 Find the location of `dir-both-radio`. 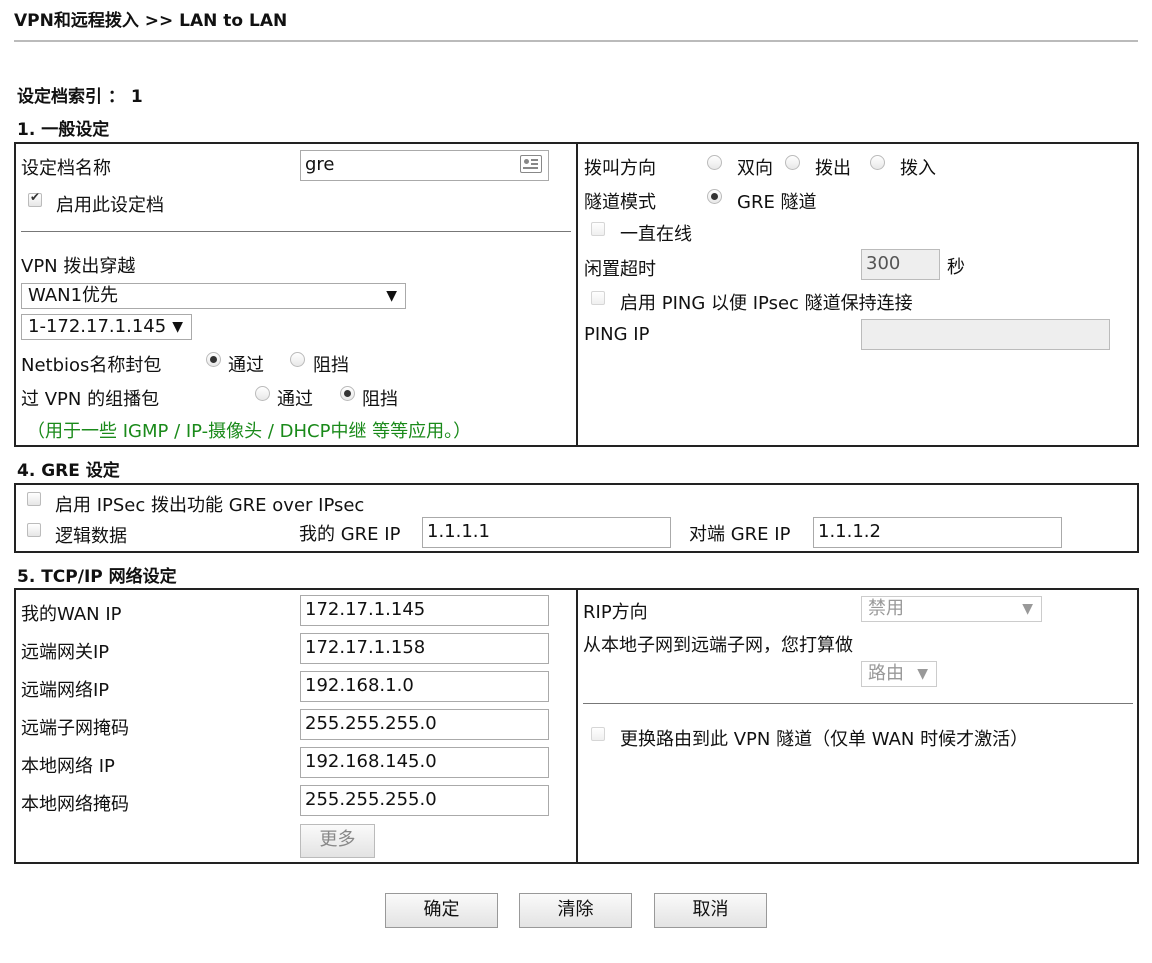

dir-both-radio is located at coordinates (714, 162).